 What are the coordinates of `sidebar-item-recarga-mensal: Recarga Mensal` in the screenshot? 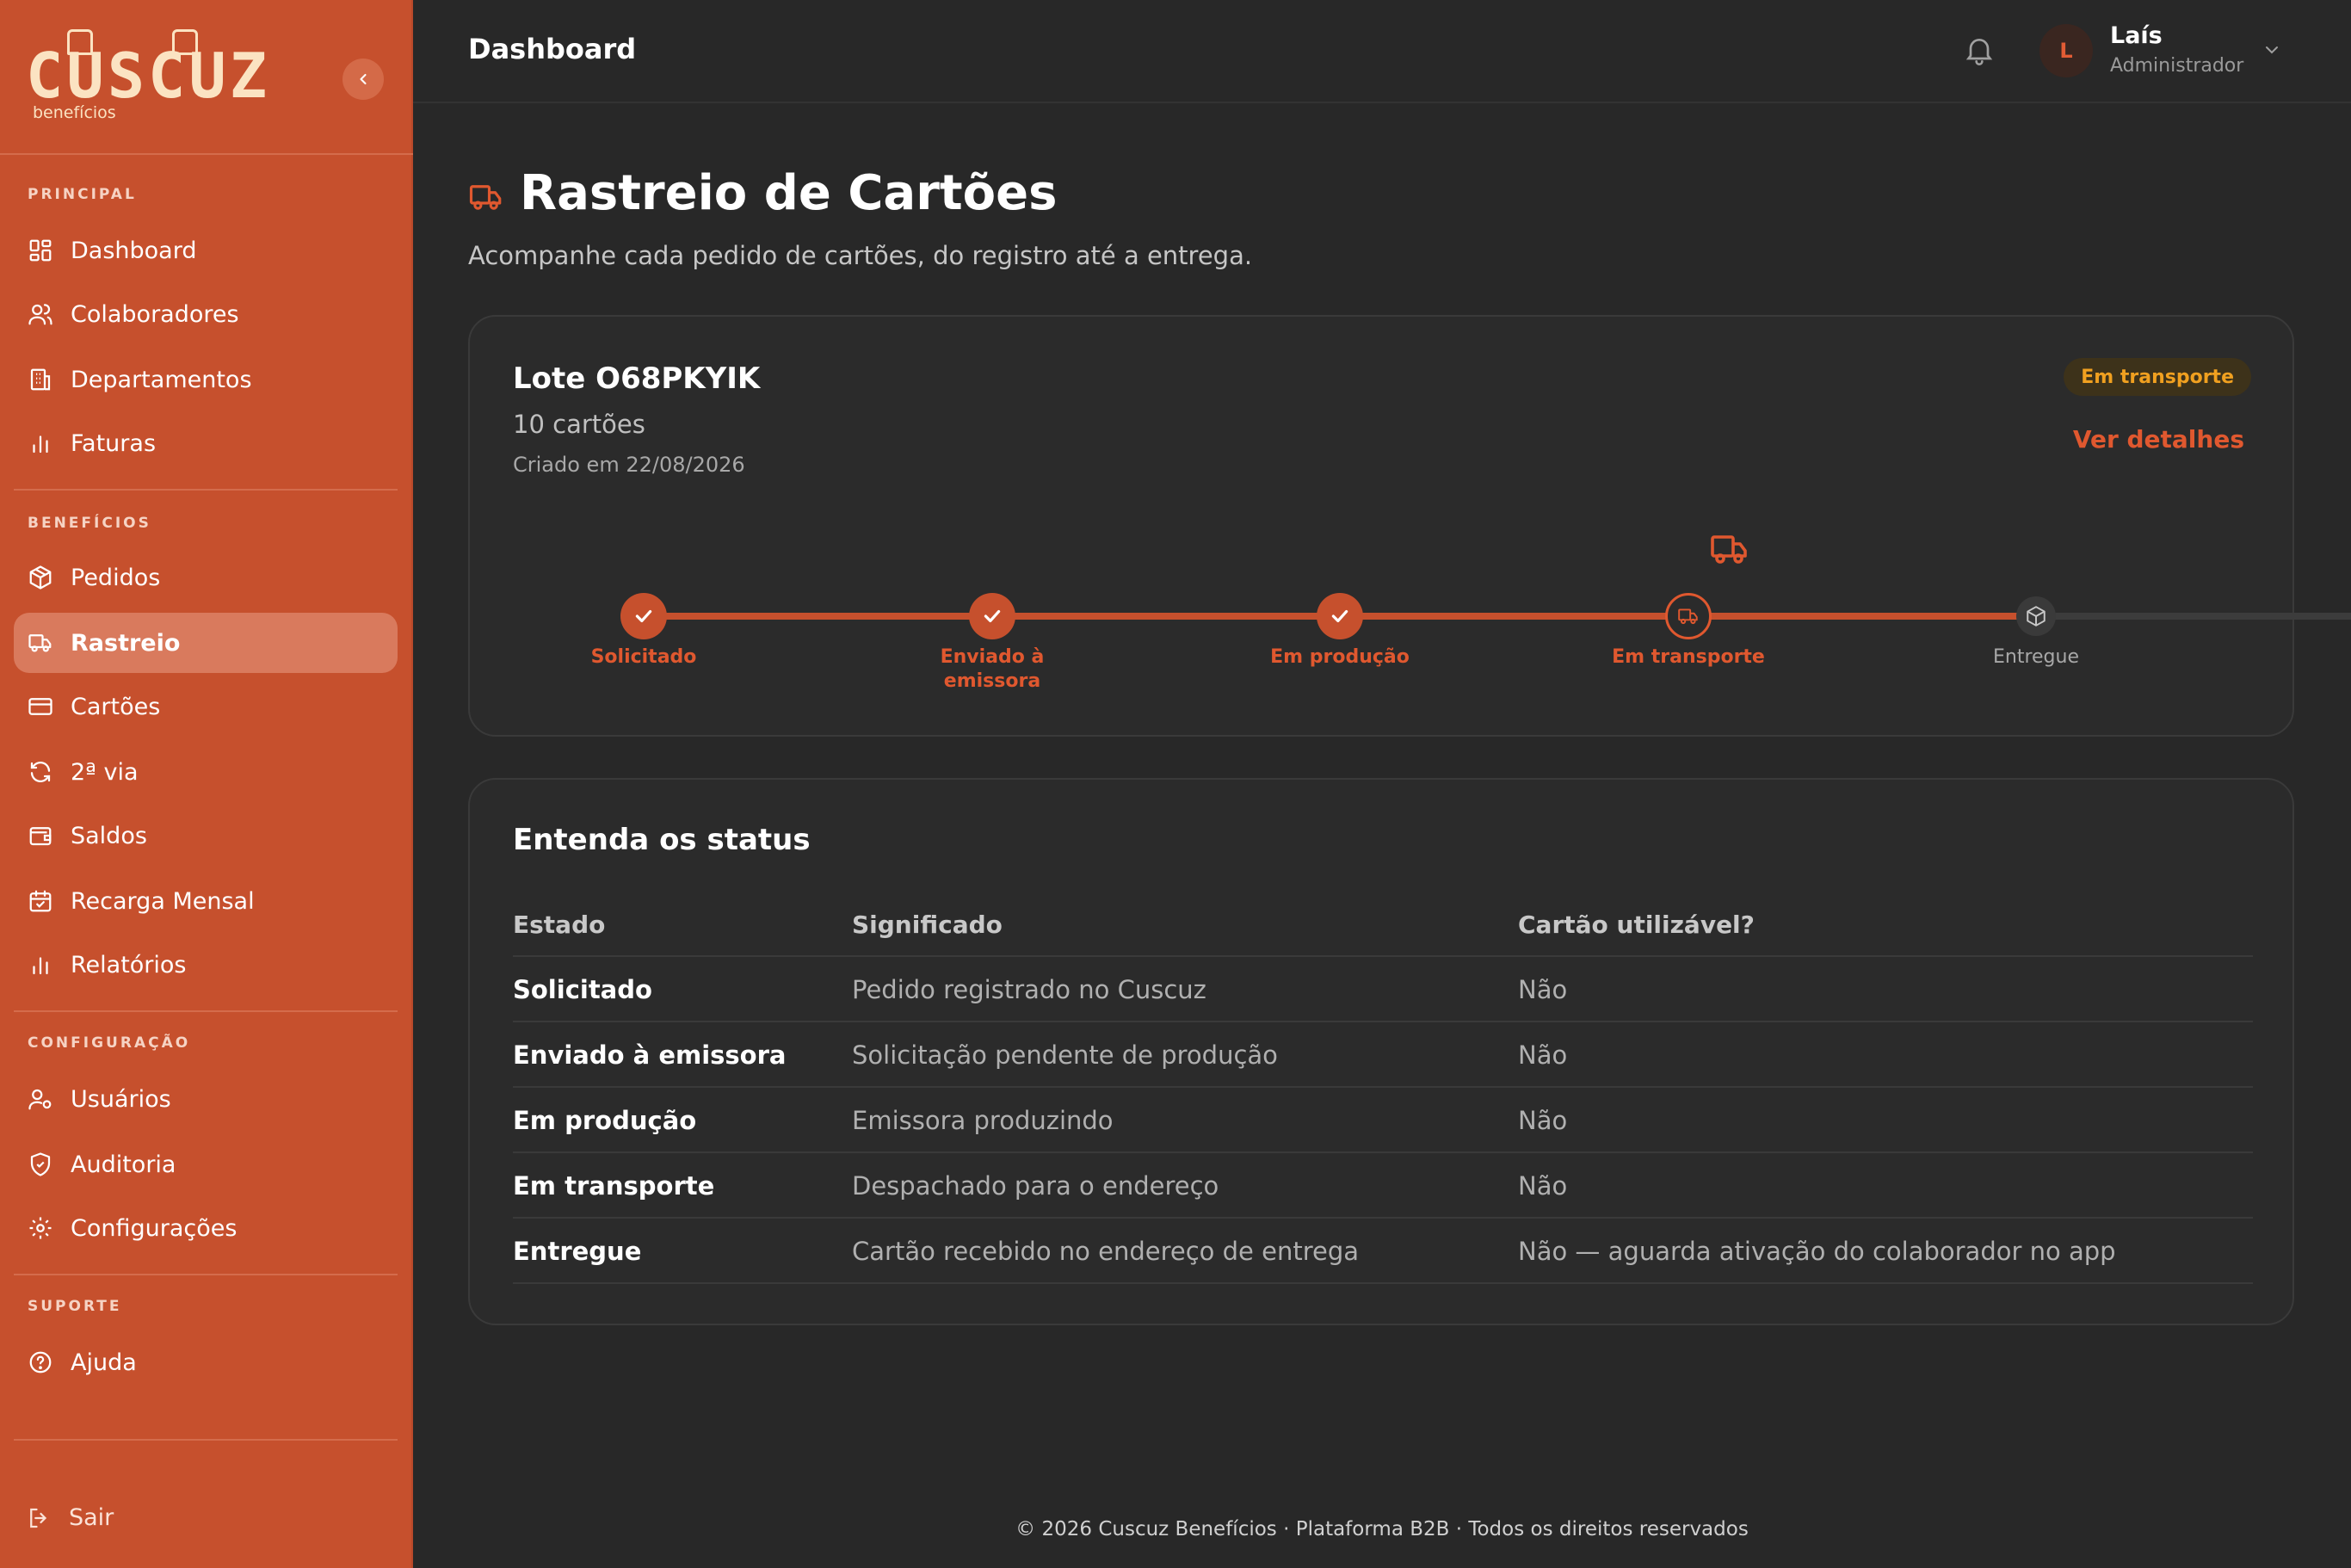 It's located at (206, 901).